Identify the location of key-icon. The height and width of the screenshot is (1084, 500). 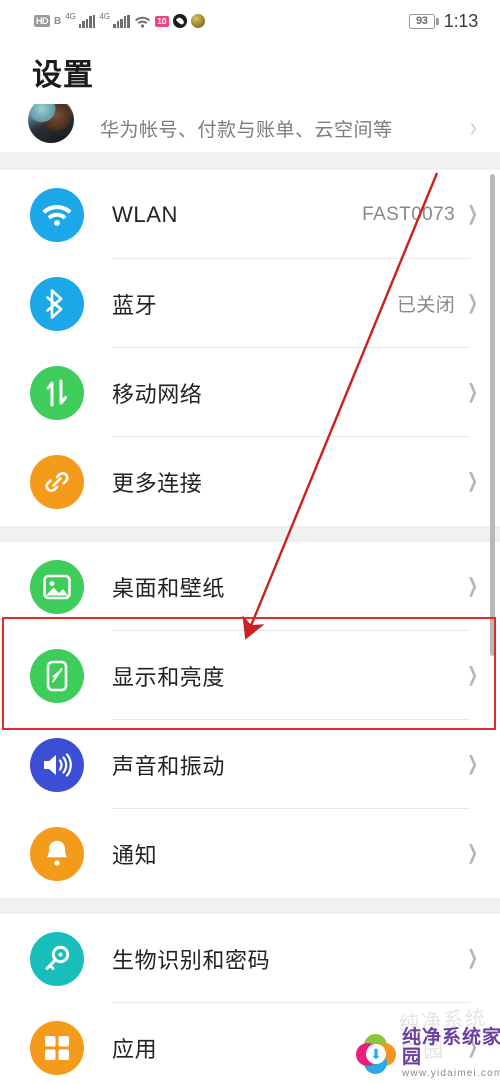
(57, 958).